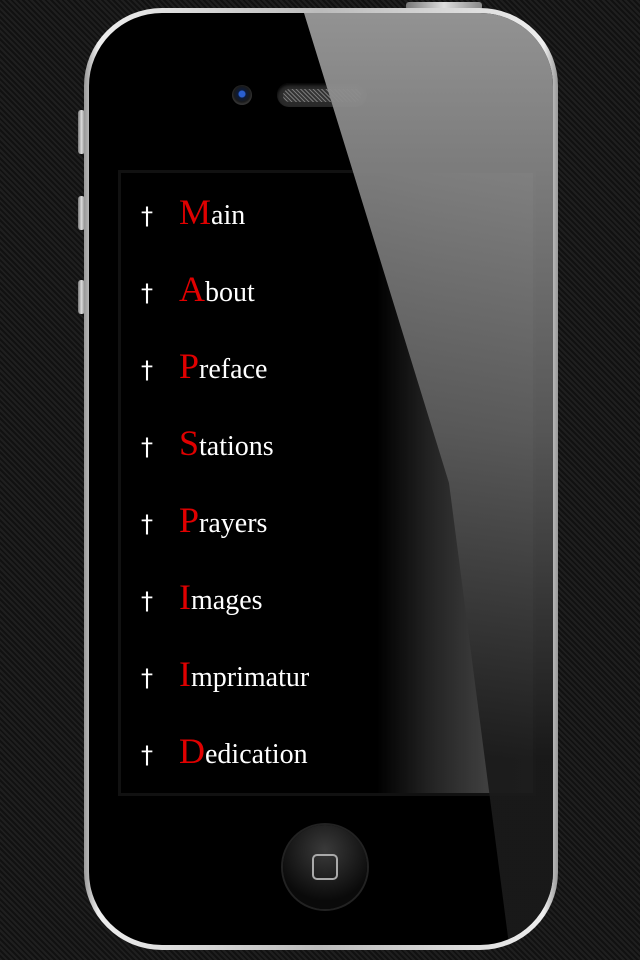 This screenshot has height=960, width=640. I want to click on menu-item-preface: † Preface, so click(204, 365).